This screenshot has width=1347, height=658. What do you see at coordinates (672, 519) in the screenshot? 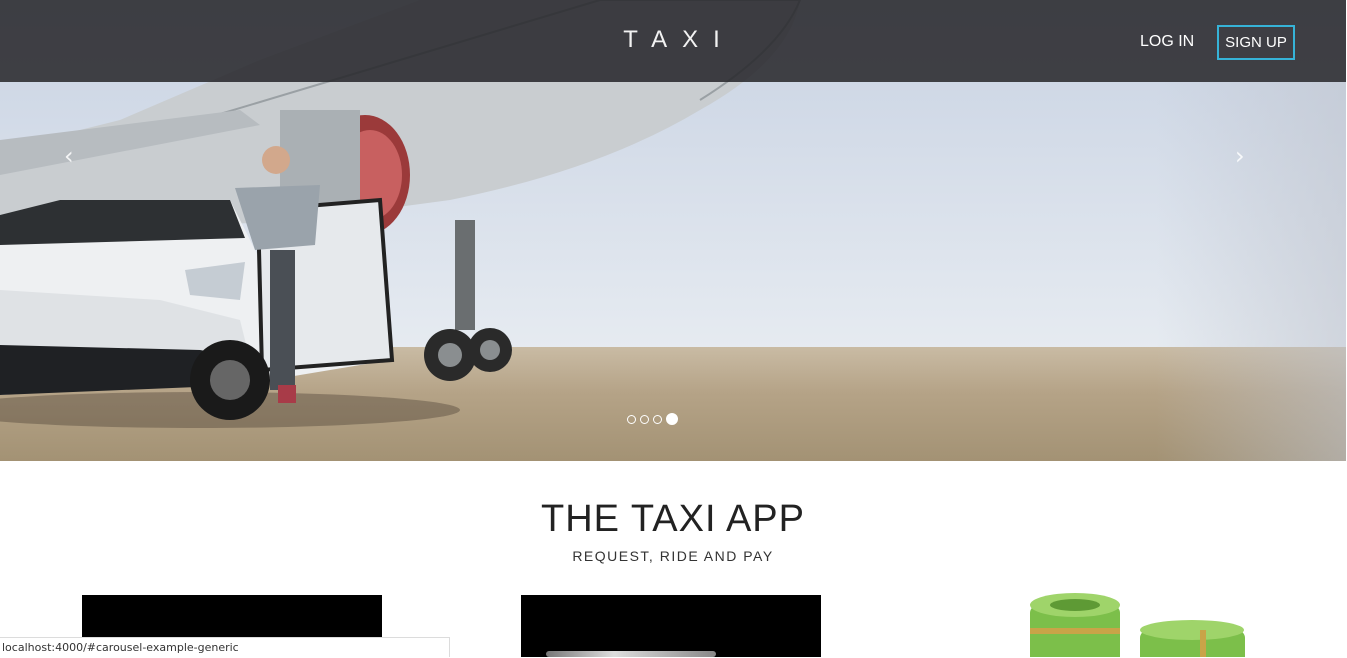
I see `page-title: THE TAXI APP` at bounding box center [672, 519].